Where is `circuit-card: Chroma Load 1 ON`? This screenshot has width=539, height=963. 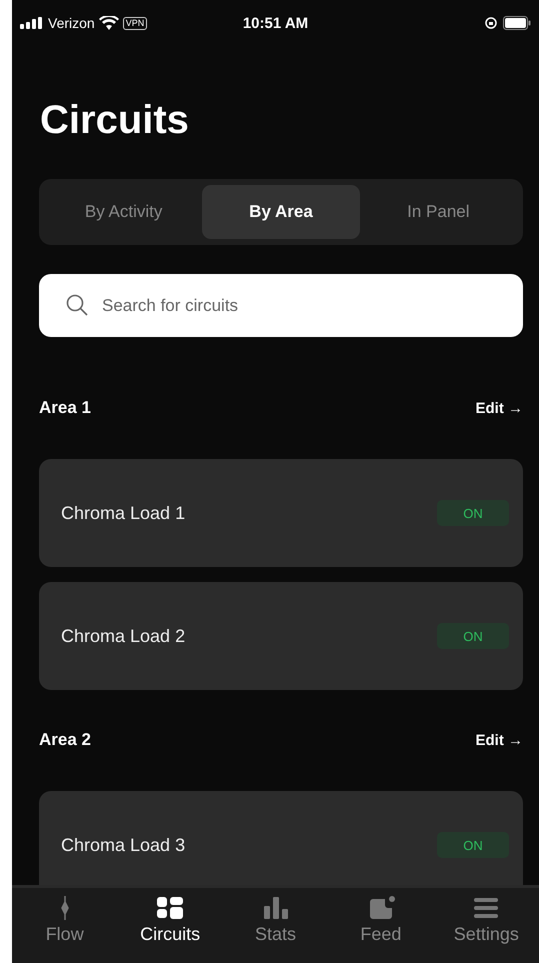
circuit-card: Chroma Load 1 ON is located at coordinates (281, 513).